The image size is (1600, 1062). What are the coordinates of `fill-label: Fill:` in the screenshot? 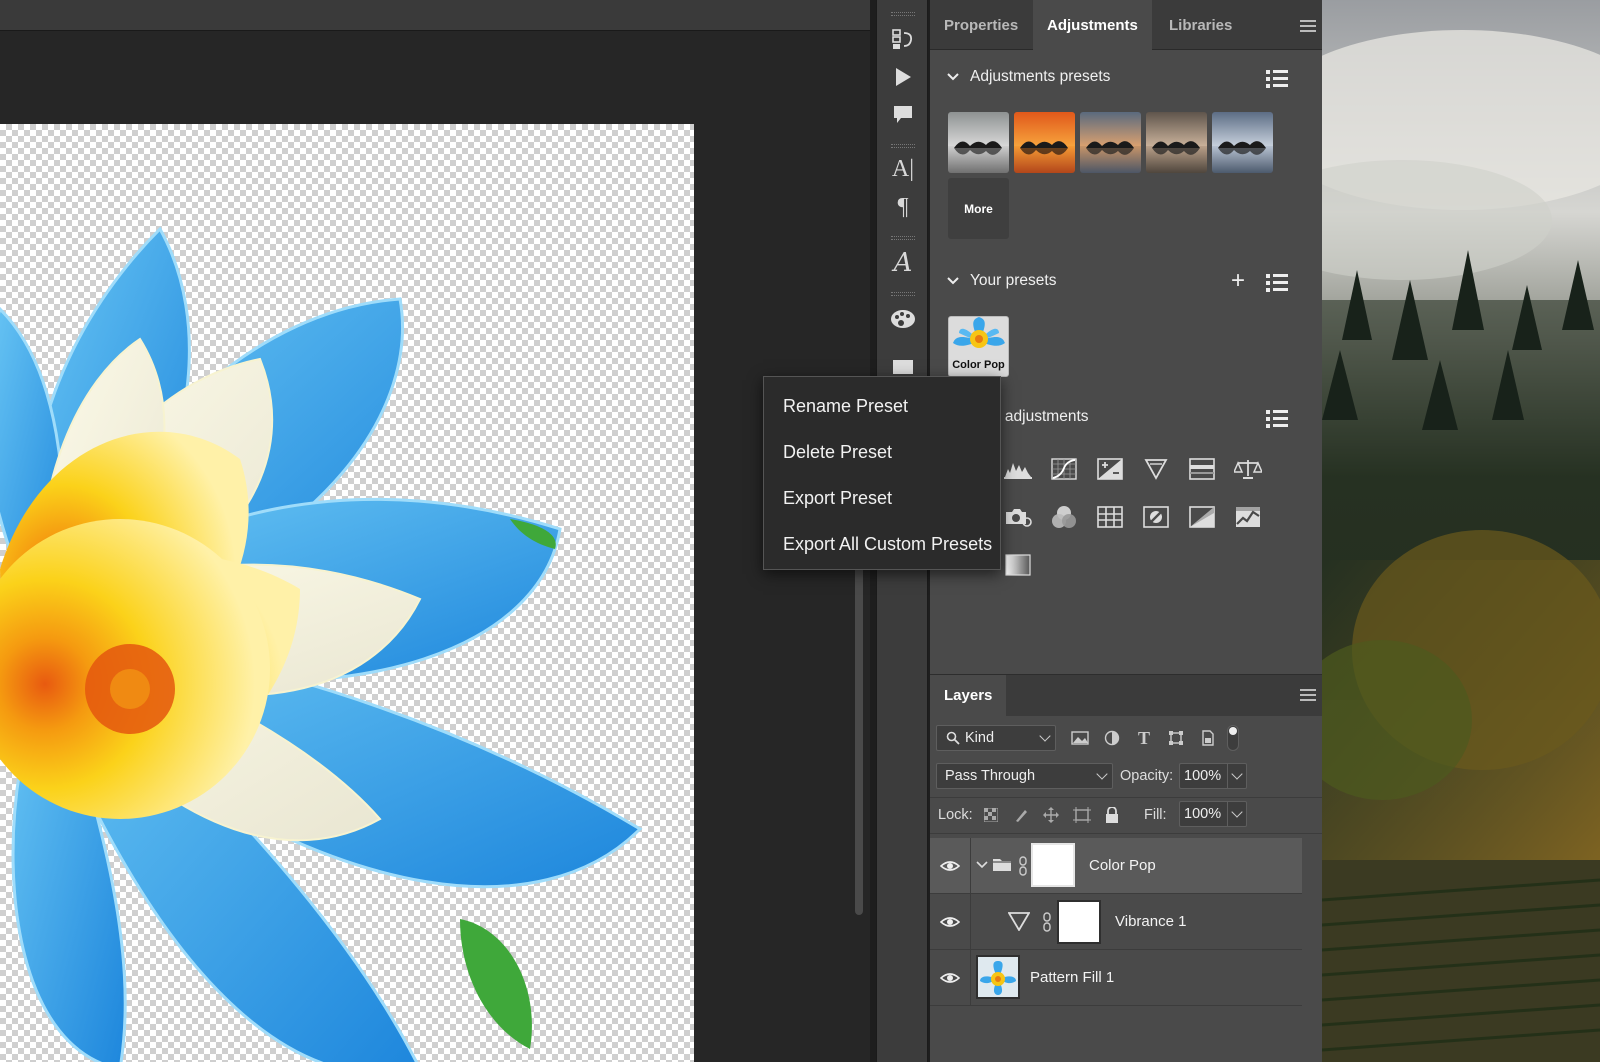 It's located at (1155, 815).